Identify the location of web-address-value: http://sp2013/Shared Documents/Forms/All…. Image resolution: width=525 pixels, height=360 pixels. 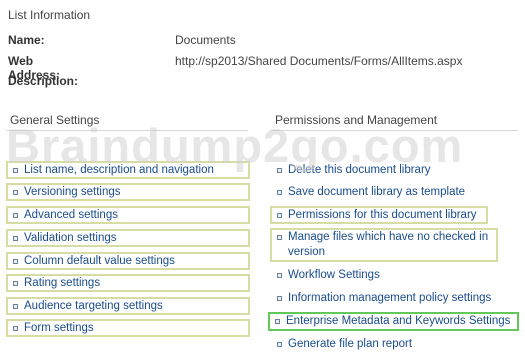
(319, 61).